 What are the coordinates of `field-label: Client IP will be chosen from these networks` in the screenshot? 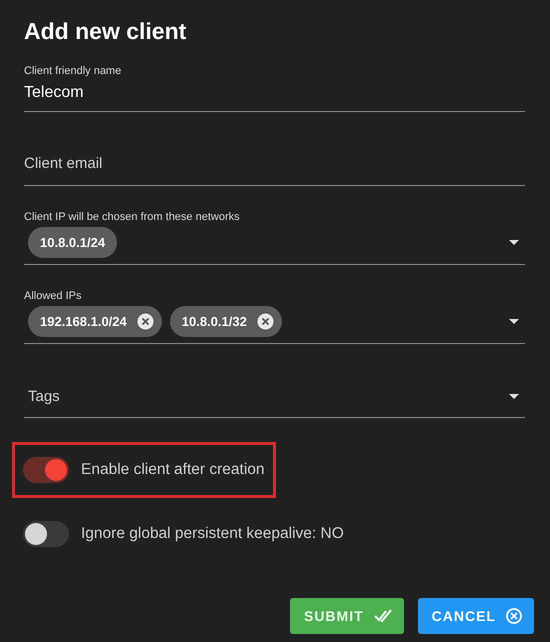 It's located at (132, 217).